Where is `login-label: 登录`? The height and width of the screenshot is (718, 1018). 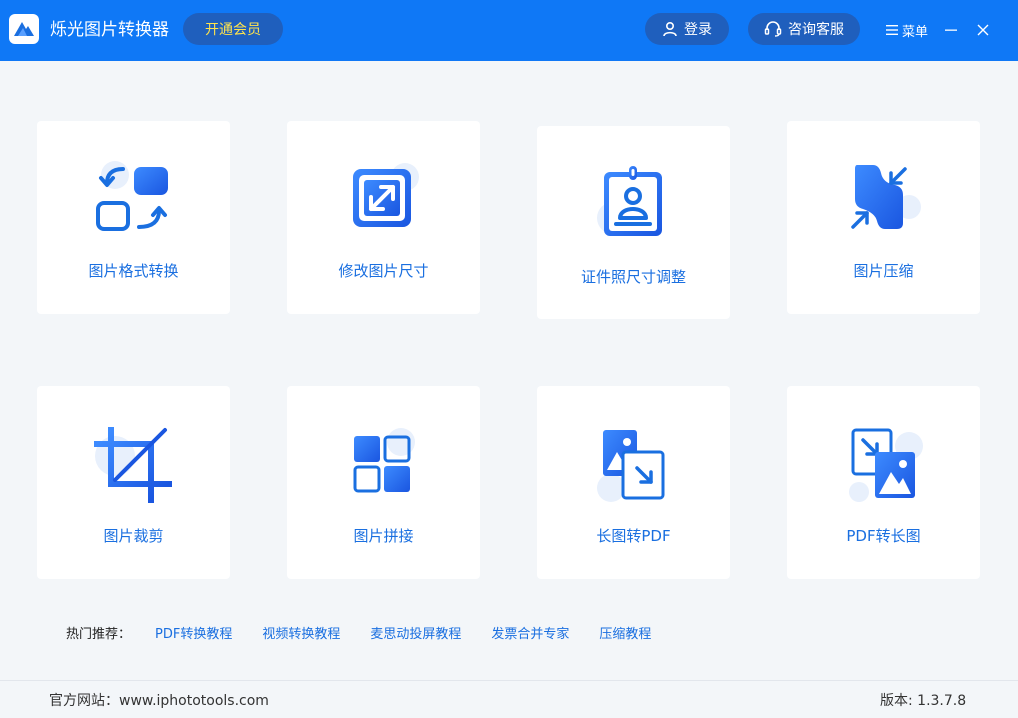 login-label: 登录 is located at coordinates (698, 30).